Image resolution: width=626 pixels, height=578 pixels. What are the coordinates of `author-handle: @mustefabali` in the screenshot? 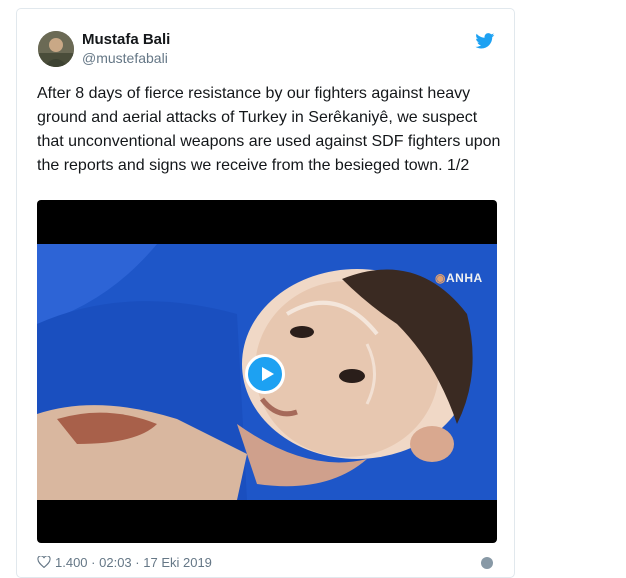 It's located at (125, 58).